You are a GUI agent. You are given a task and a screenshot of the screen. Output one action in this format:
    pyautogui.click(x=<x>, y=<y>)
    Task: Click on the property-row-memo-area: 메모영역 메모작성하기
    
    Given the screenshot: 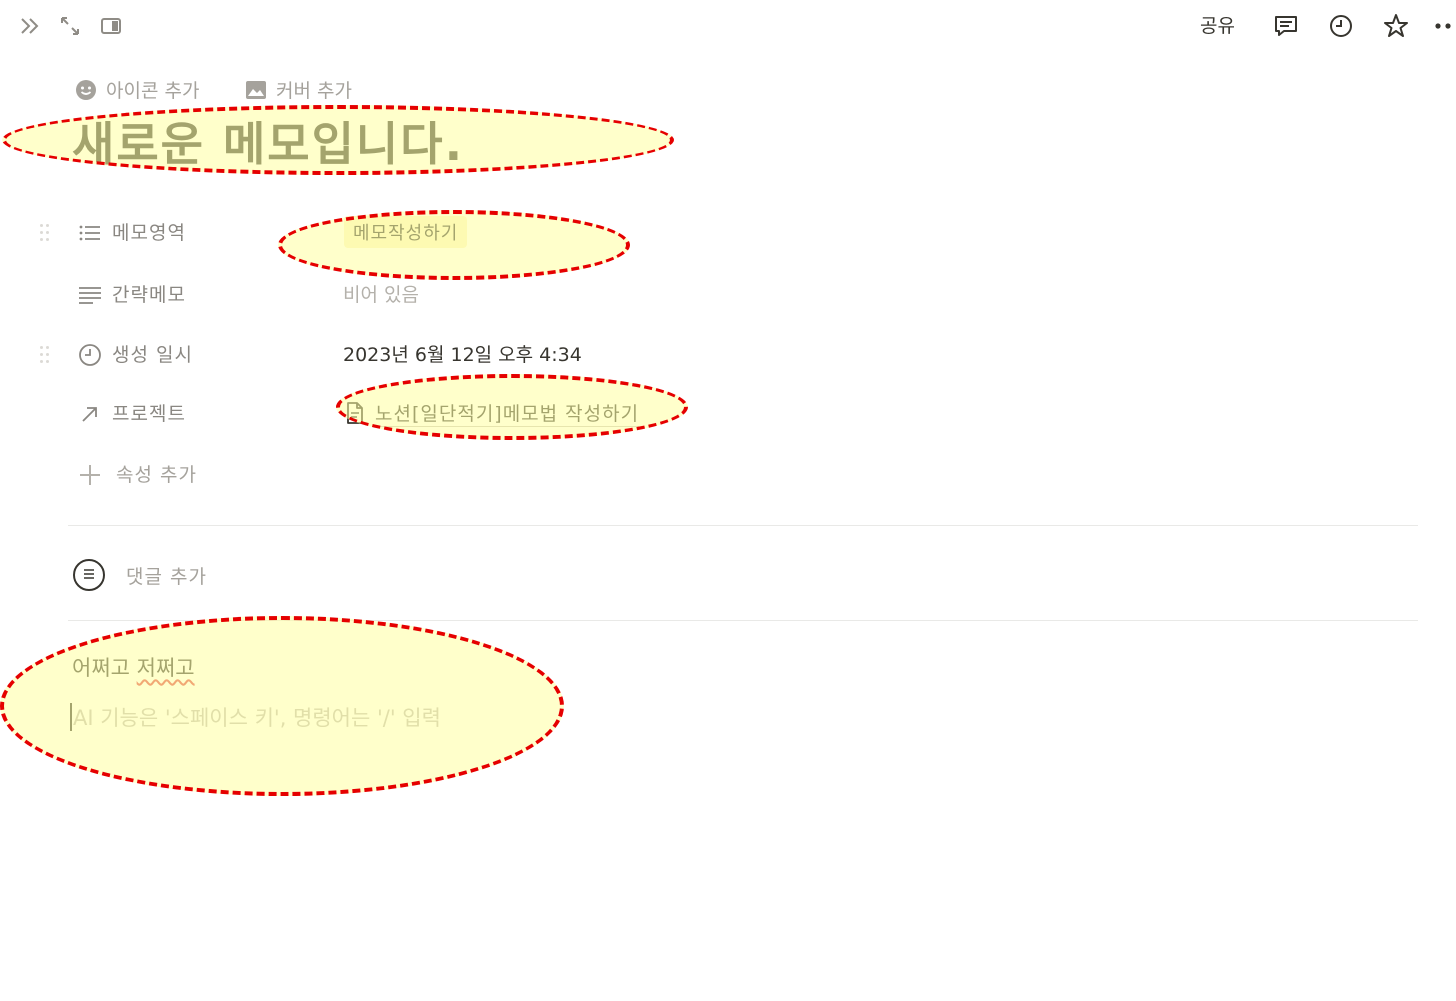 What is the action you would take?
    pyautogui.click(x=728, y=232)
    